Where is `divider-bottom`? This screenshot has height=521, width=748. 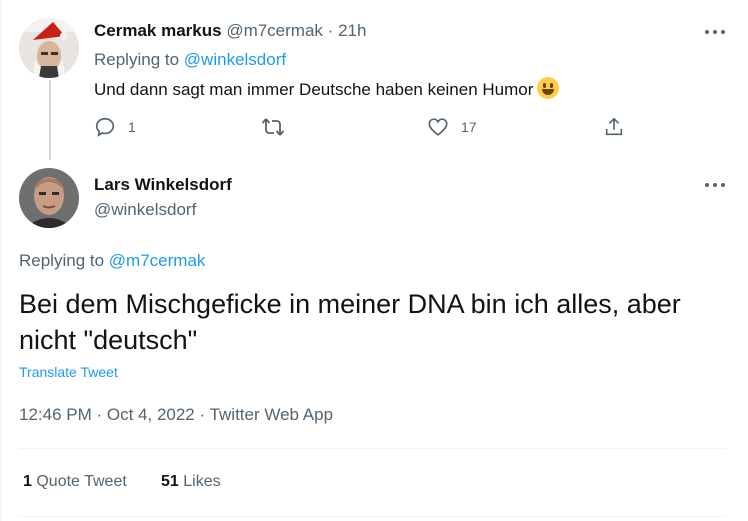 divider-bottom is located at coordinates (372, 516).